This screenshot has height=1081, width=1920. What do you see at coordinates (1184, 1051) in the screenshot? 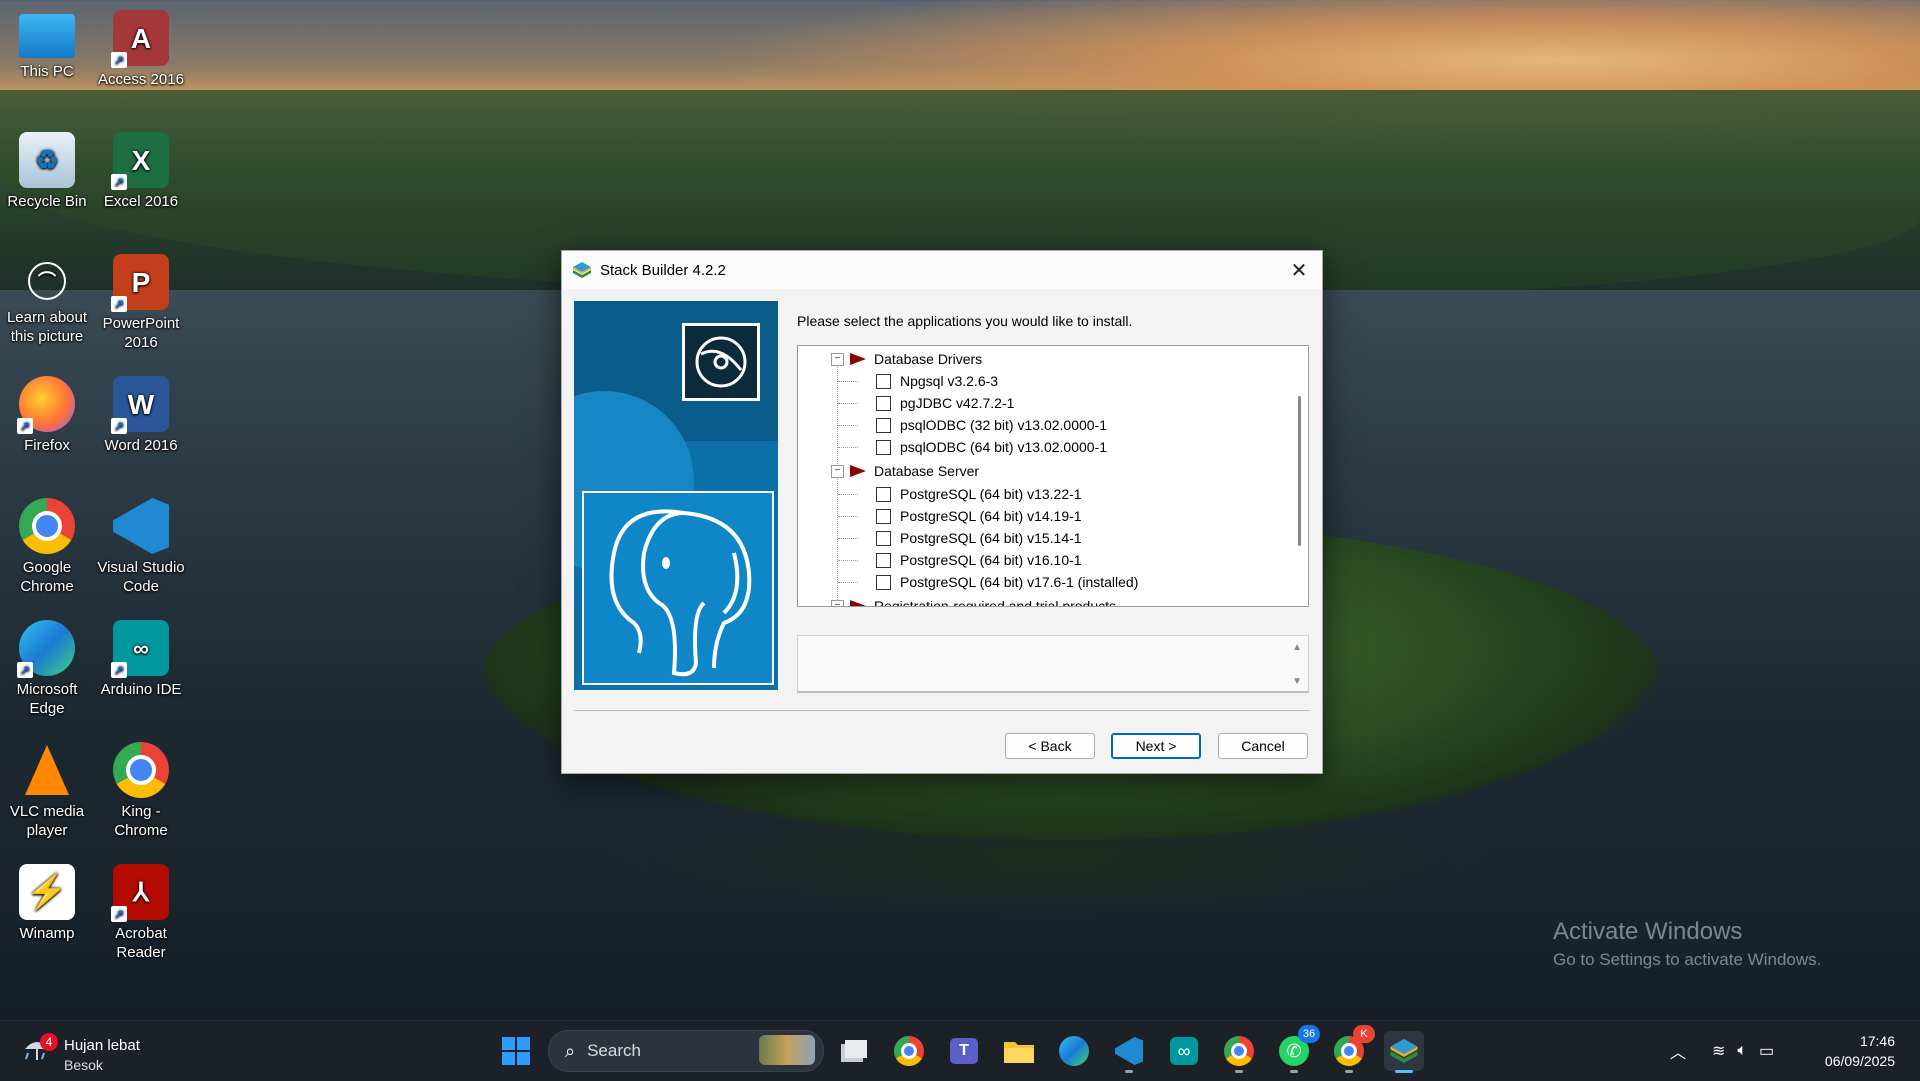
I see `taskbar-arduino: ∞` at bounding box center [1184, 1051].